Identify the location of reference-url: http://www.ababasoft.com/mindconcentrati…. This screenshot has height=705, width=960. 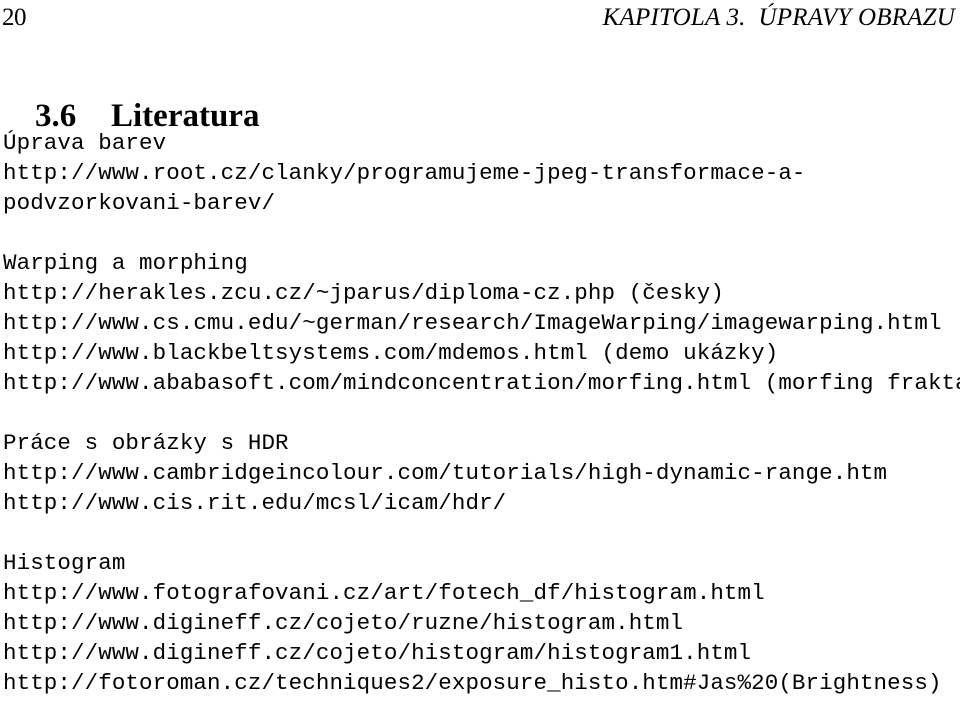
(481, 383).